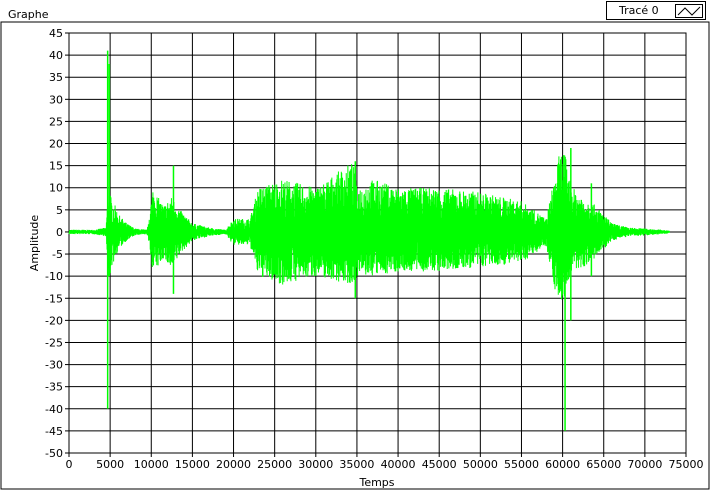 Image resolution: width=711 pixels, height=491 pixels. I want to click on x-tick-label: 25000, so click(274, 464).